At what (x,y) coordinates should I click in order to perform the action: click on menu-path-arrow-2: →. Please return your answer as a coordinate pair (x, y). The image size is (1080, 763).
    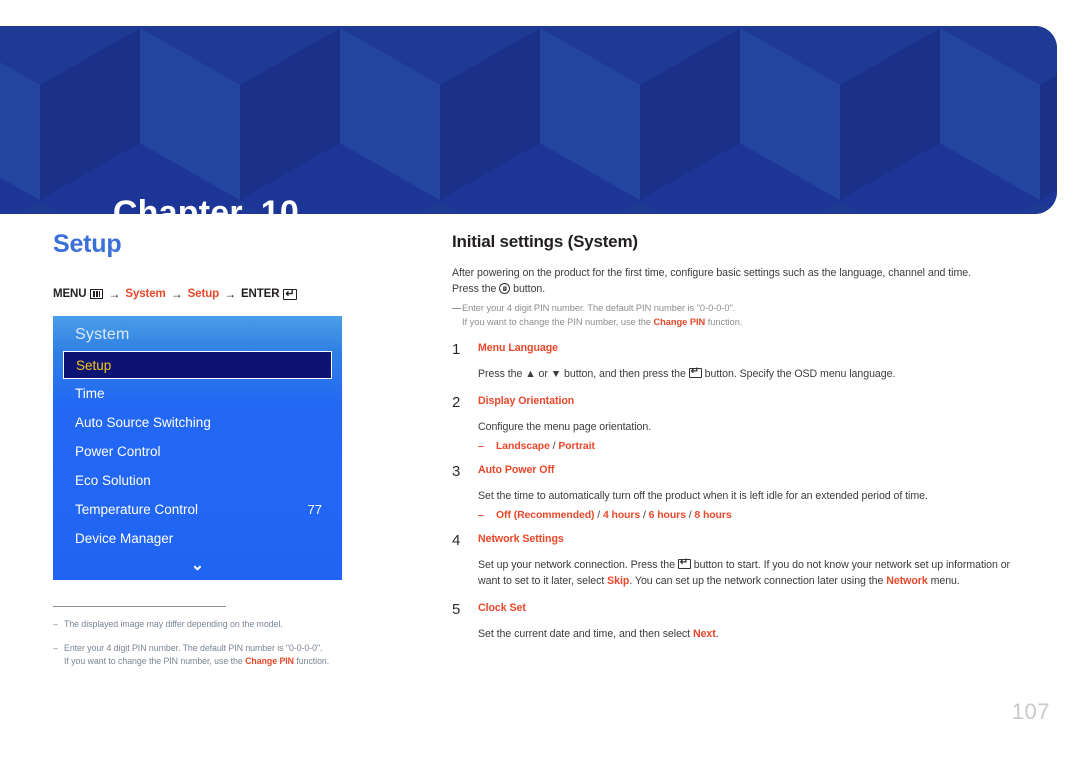
    Looking at the image, I should click on (176, 294).